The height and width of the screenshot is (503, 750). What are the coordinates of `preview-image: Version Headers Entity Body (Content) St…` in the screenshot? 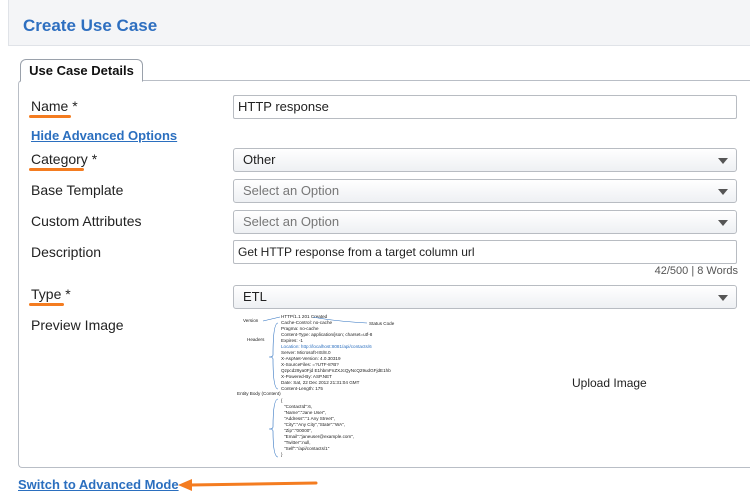 It's located at (318, 388).